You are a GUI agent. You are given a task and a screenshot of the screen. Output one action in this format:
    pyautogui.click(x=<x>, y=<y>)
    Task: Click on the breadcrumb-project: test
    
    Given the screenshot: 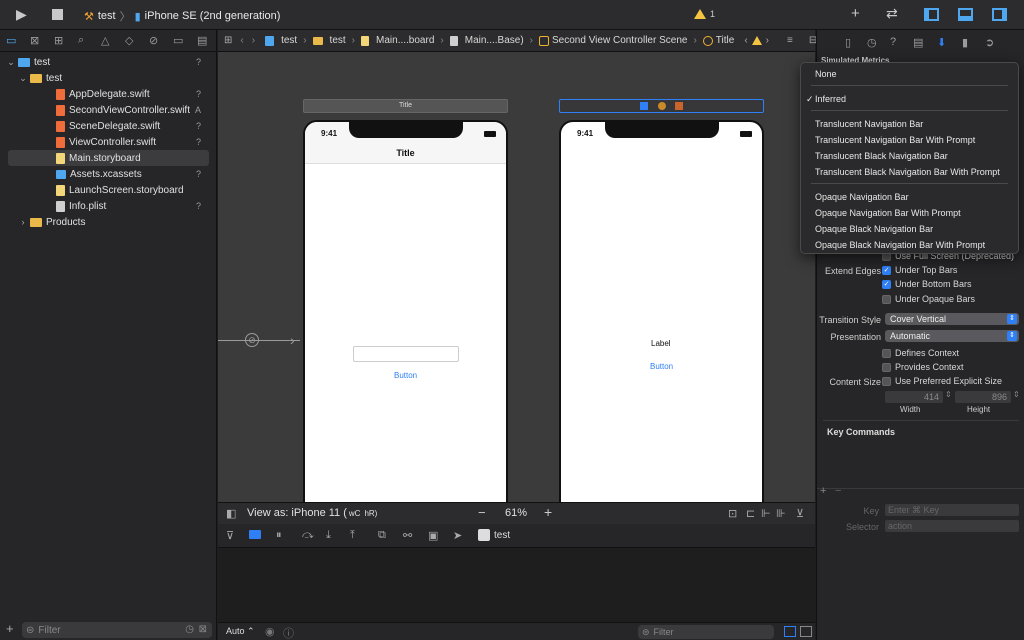 What is the action you would take?
    pyautogui.click(x=281, y=40)
    